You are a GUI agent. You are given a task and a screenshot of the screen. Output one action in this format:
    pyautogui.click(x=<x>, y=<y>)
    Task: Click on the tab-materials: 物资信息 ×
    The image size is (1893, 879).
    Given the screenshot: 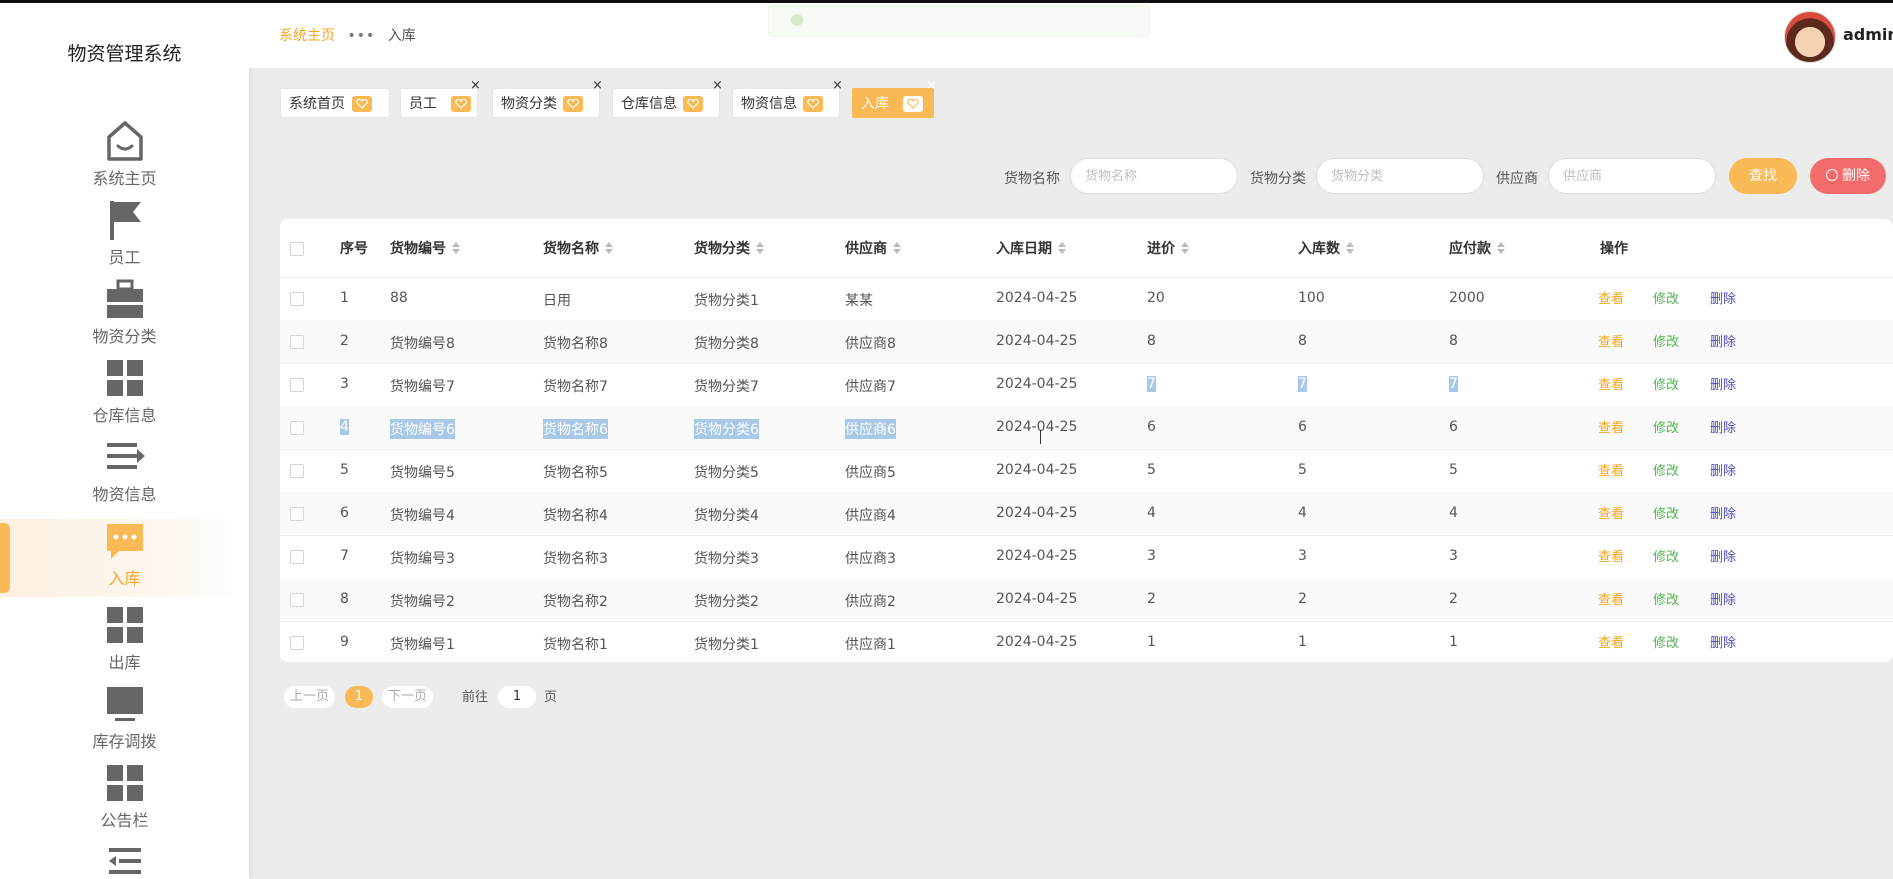 What is the action you would take?
    pyautogui.click(x=787, y=98)
    